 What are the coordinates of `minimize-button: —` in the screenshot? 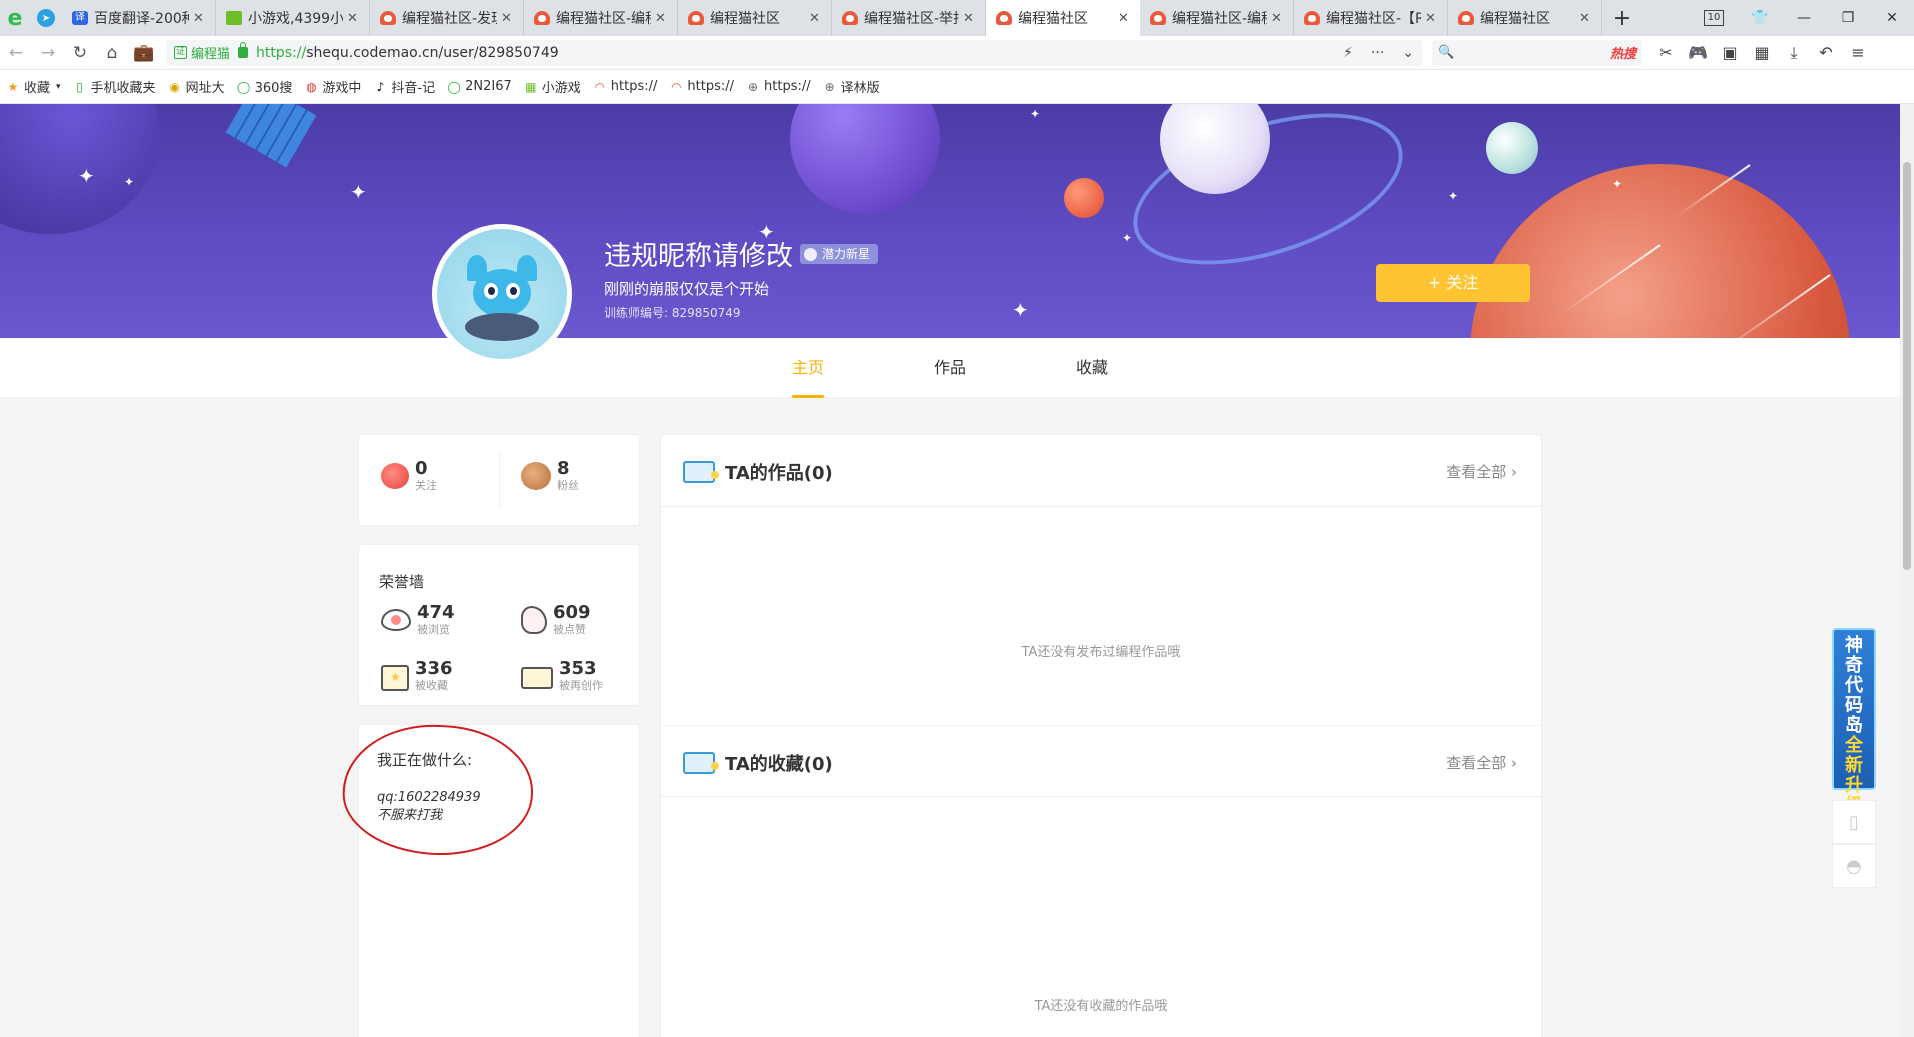 It's located at (1804, 18).